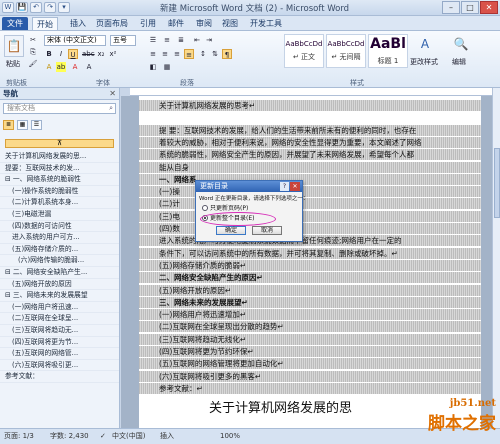 The width and height of the screenshot is (500, 444). What do you see at coordinates (167, 40) in the screenshot?
I see `numbering-icon: ≡` at bounding box center [167, 40].